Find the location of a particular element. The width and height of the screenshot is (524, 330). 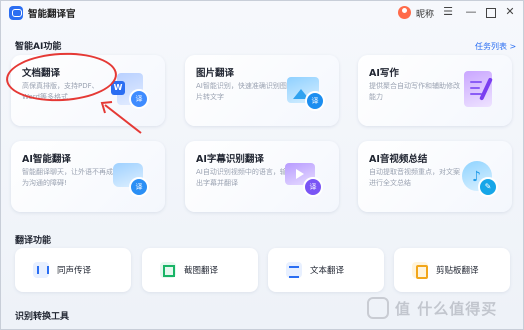

text-icon is located at coordinates (294, 270).